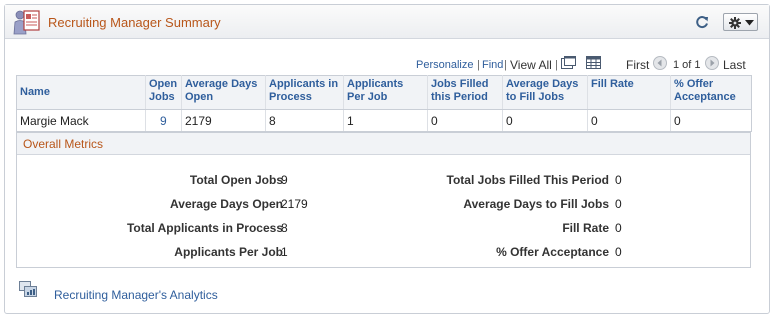  Describe the element at coordinates (294, 204) in the screenshot. I see `metric-value-average-days-open: 2179` at that location.